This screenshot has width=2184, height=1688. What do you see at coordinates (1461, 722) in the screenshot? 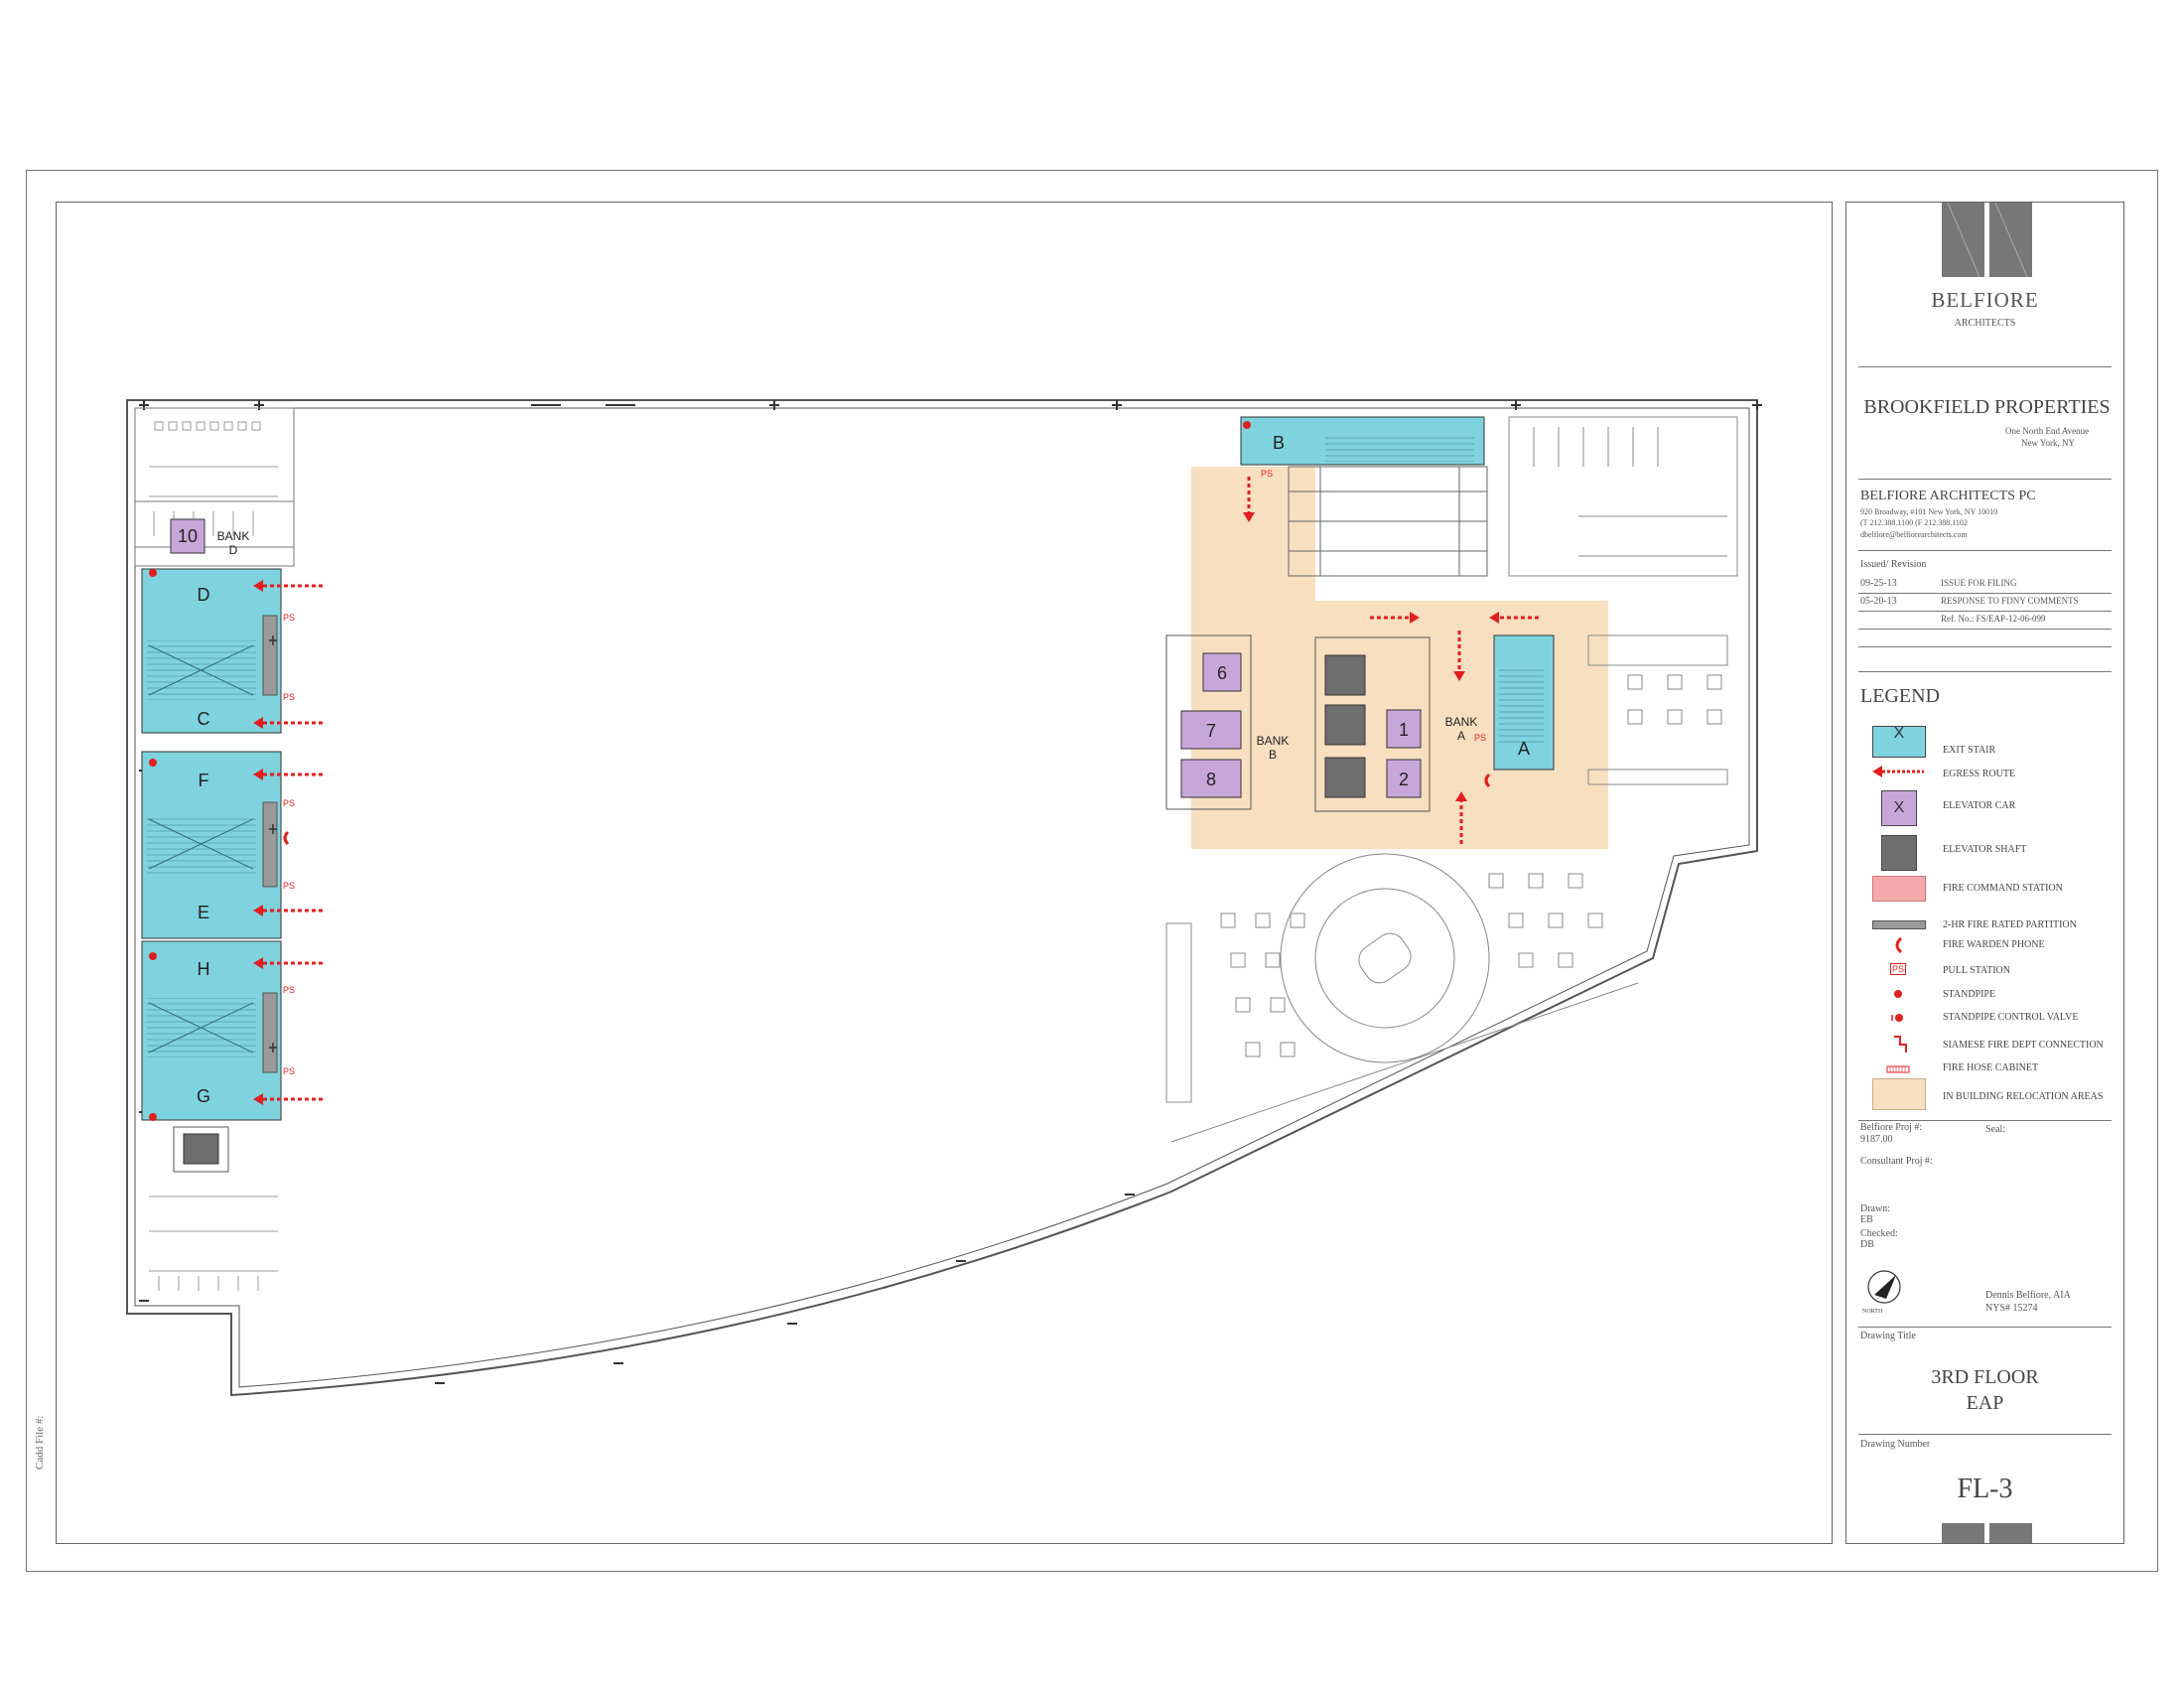
I see `bank-a-label-1: BANK` at bounding box center [1461, 722].